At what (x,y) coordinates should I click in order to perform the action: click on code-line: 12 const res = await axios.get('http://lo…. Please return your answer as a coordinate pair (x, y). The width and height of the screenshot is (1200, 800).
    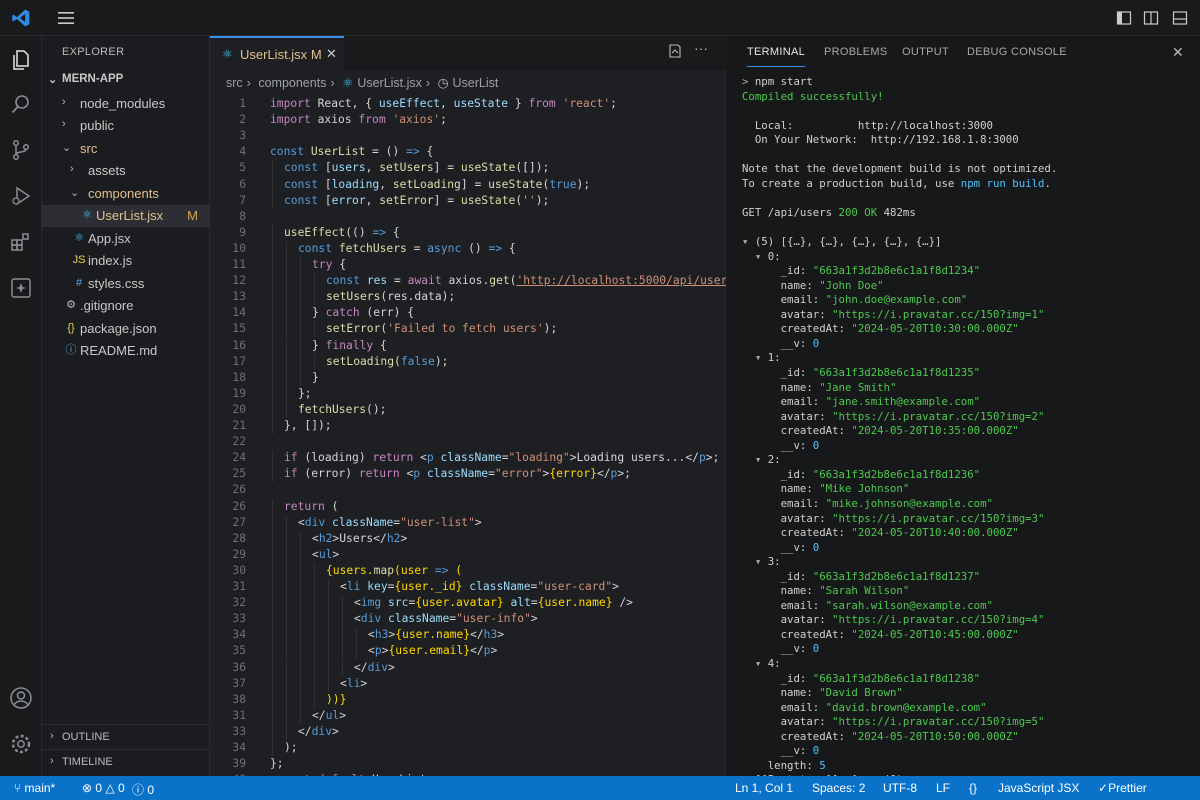
    Looking at the image, I should click on (468, 281).